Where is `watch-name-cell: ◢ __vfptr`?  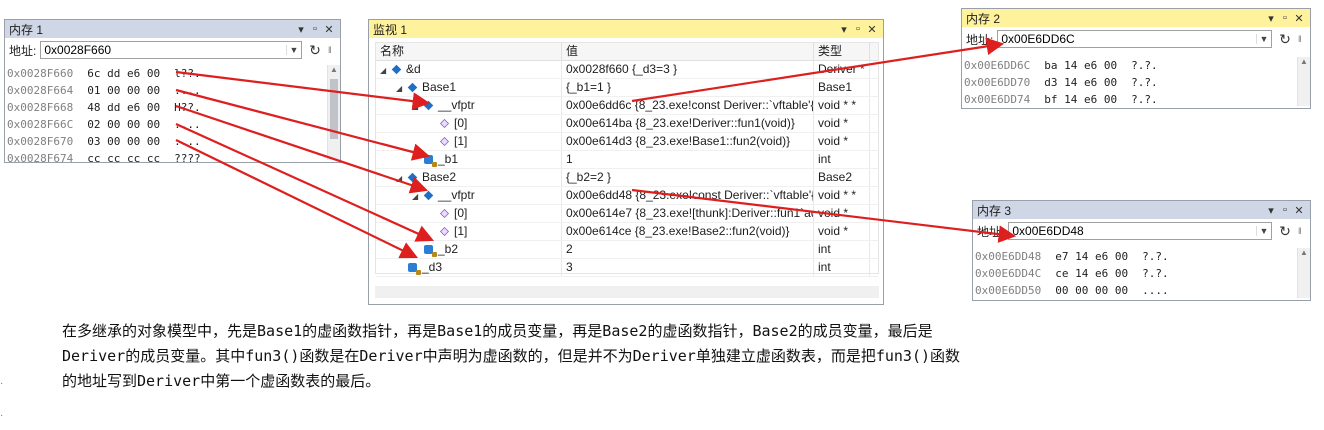
watch-name-cell: ◢ __vfptr is located at coordinates (469, 195).